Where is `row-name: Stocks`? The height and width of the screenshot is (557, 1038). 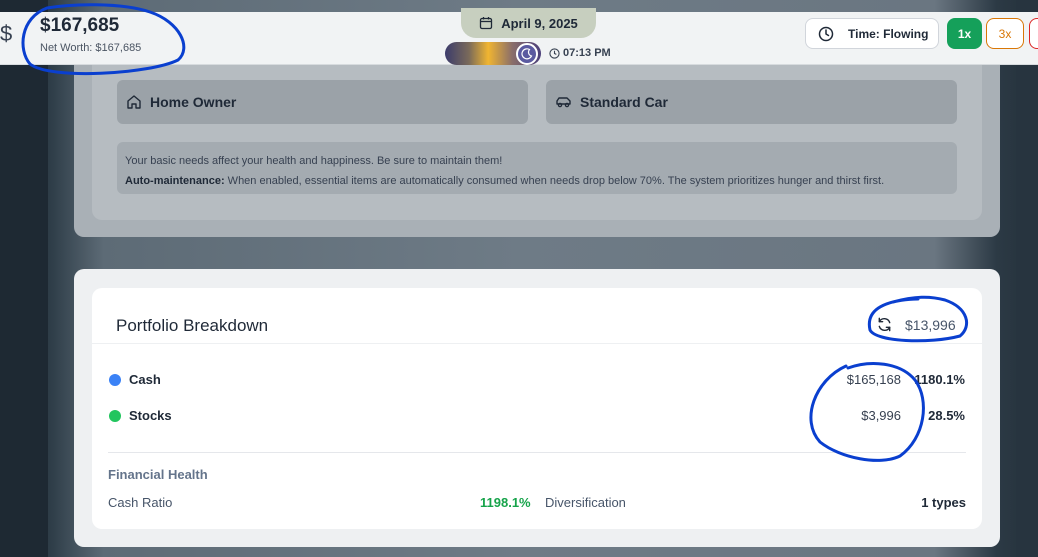
row-name: Stocks is located at coordinates (150, 415).